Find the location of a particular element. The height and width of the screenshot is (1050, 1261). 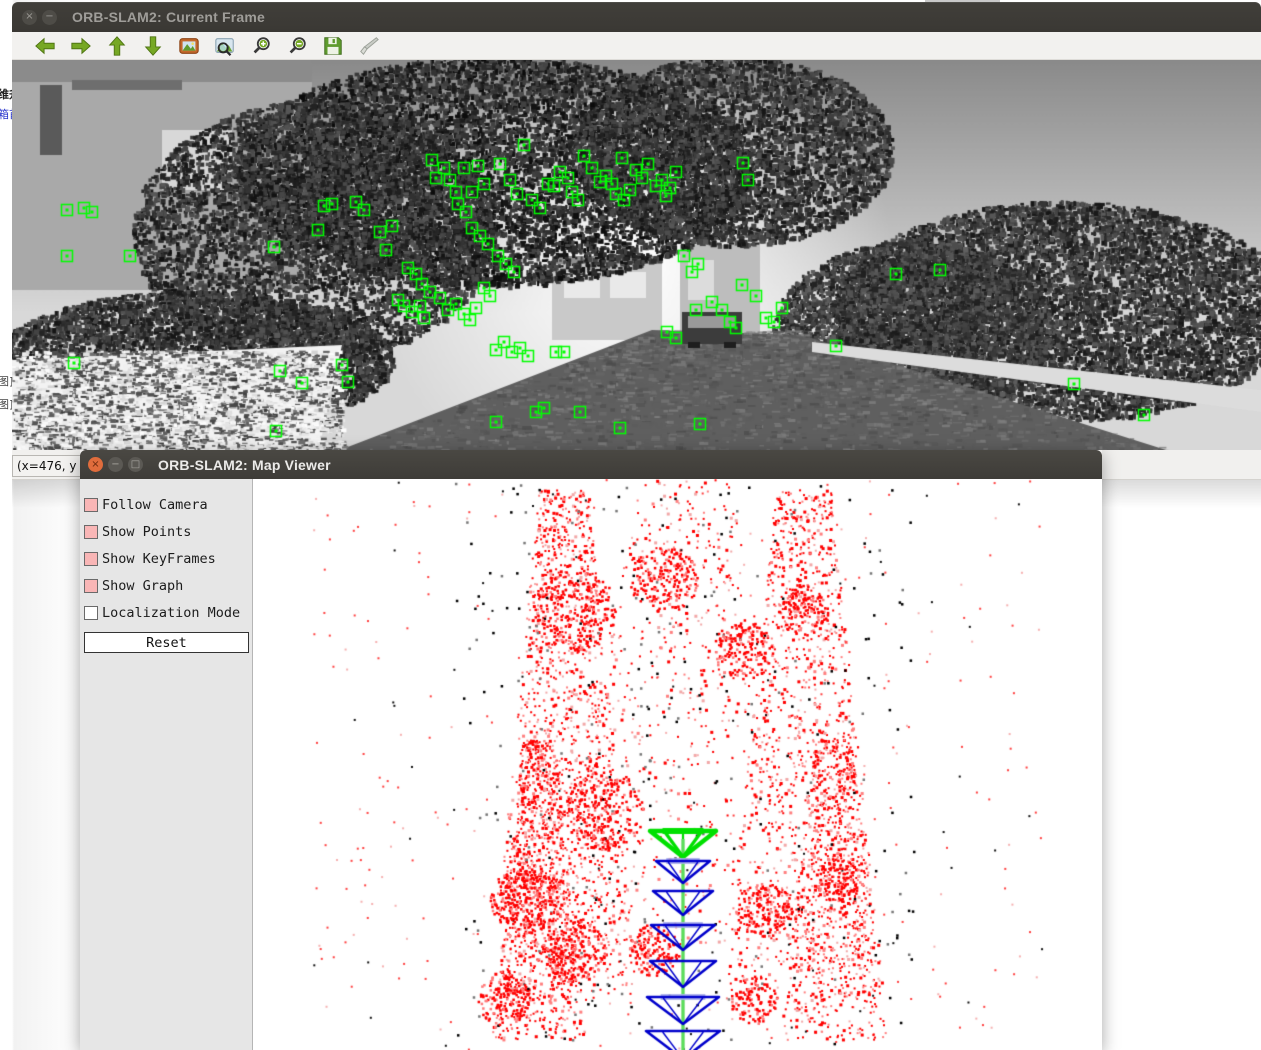

map-viewer-titlebar: × − □ ORB-SLAM2: Map Viewer is located at coordinates (591, 464).